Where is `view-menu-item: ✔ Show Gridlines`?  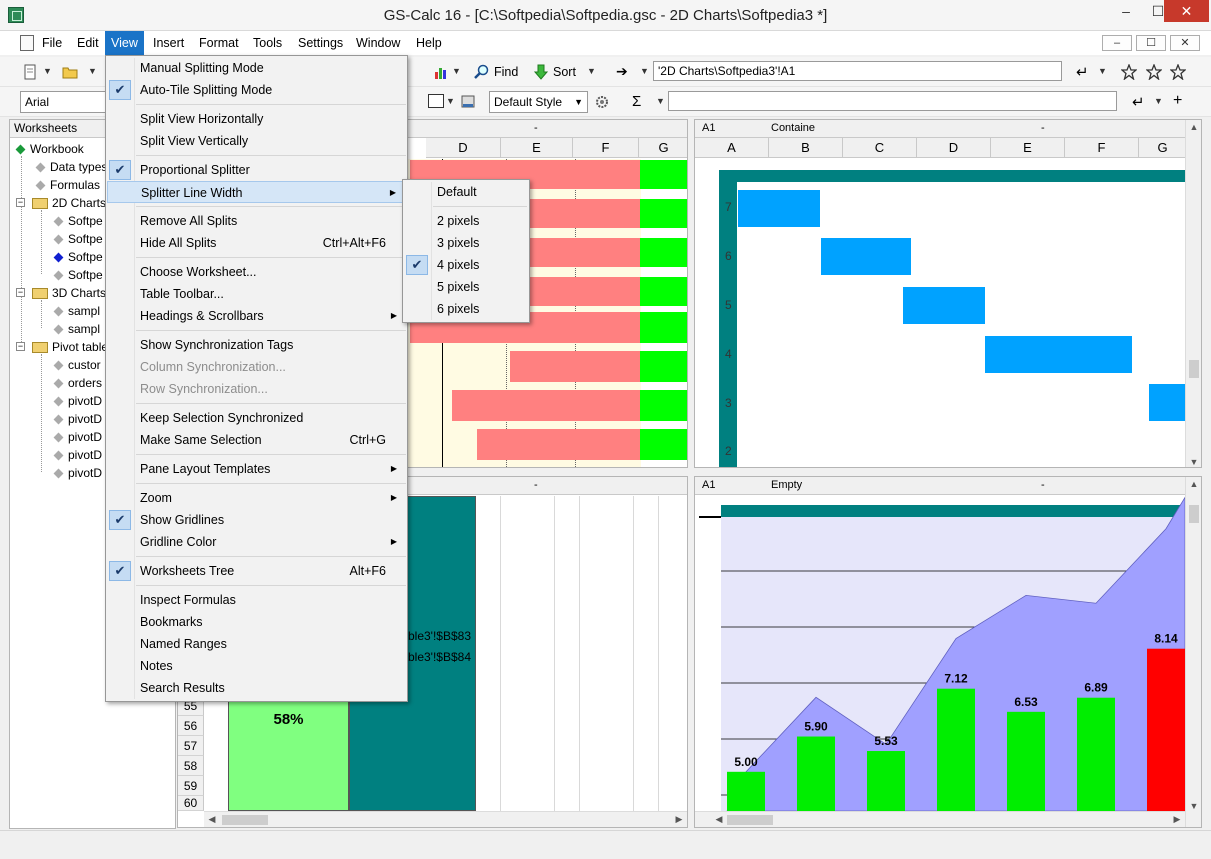
view-menu-item: ✔ Show Gridlines is located at coordinates (256, 520).